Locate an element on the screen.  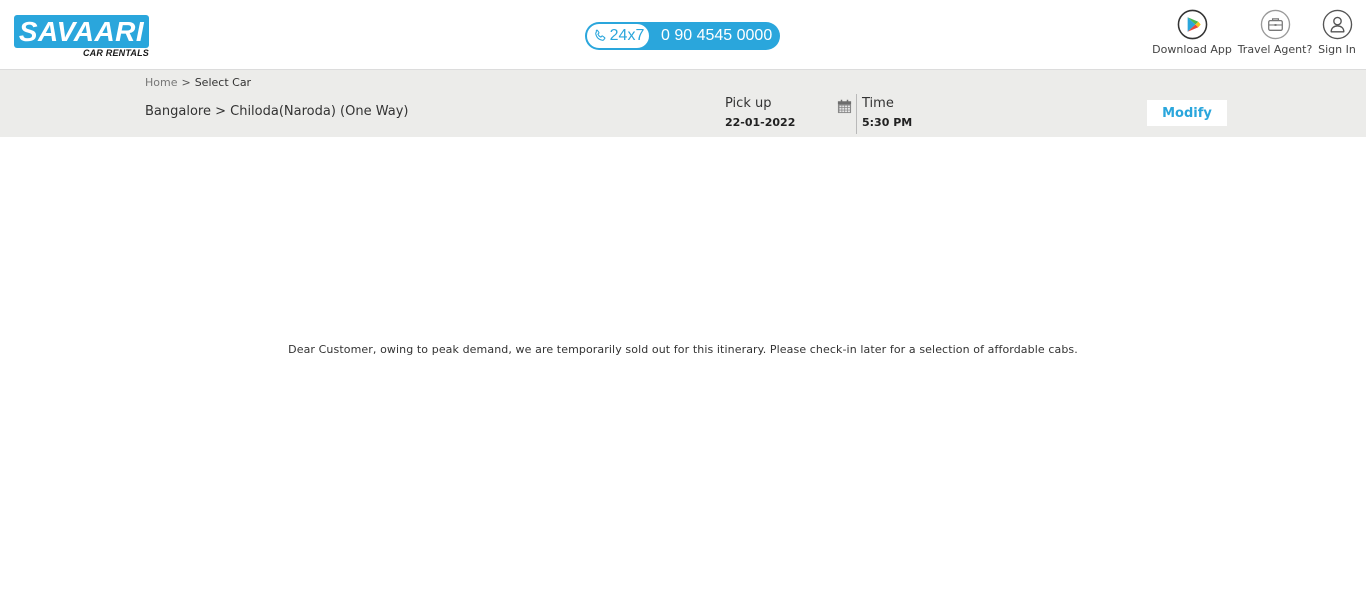
logo-name: SAVAARI is located at coordinates (81, 31).